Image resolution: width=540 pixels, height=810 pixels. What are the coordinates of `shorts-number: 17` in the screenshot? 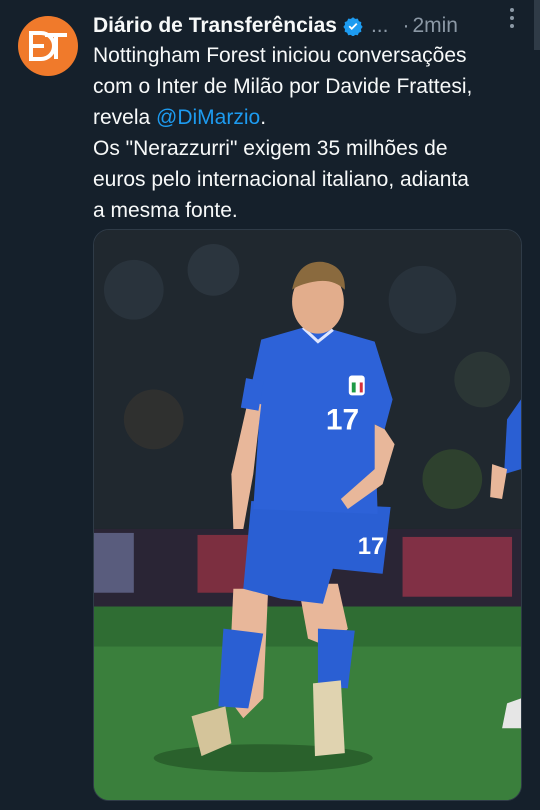 It's located at (371, 546).